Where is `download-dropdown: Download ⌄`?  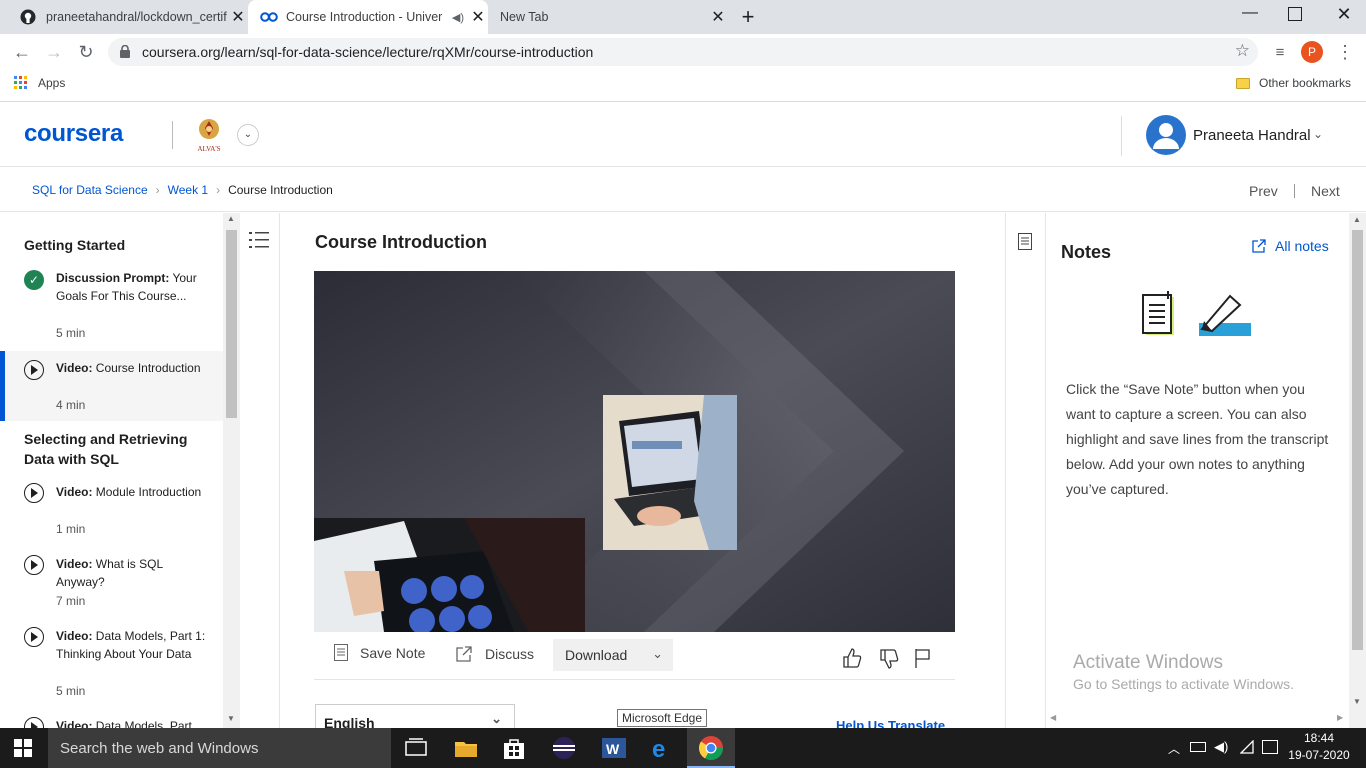 download-dropdown: Download ⌄ is located at coordinates (613, 655).